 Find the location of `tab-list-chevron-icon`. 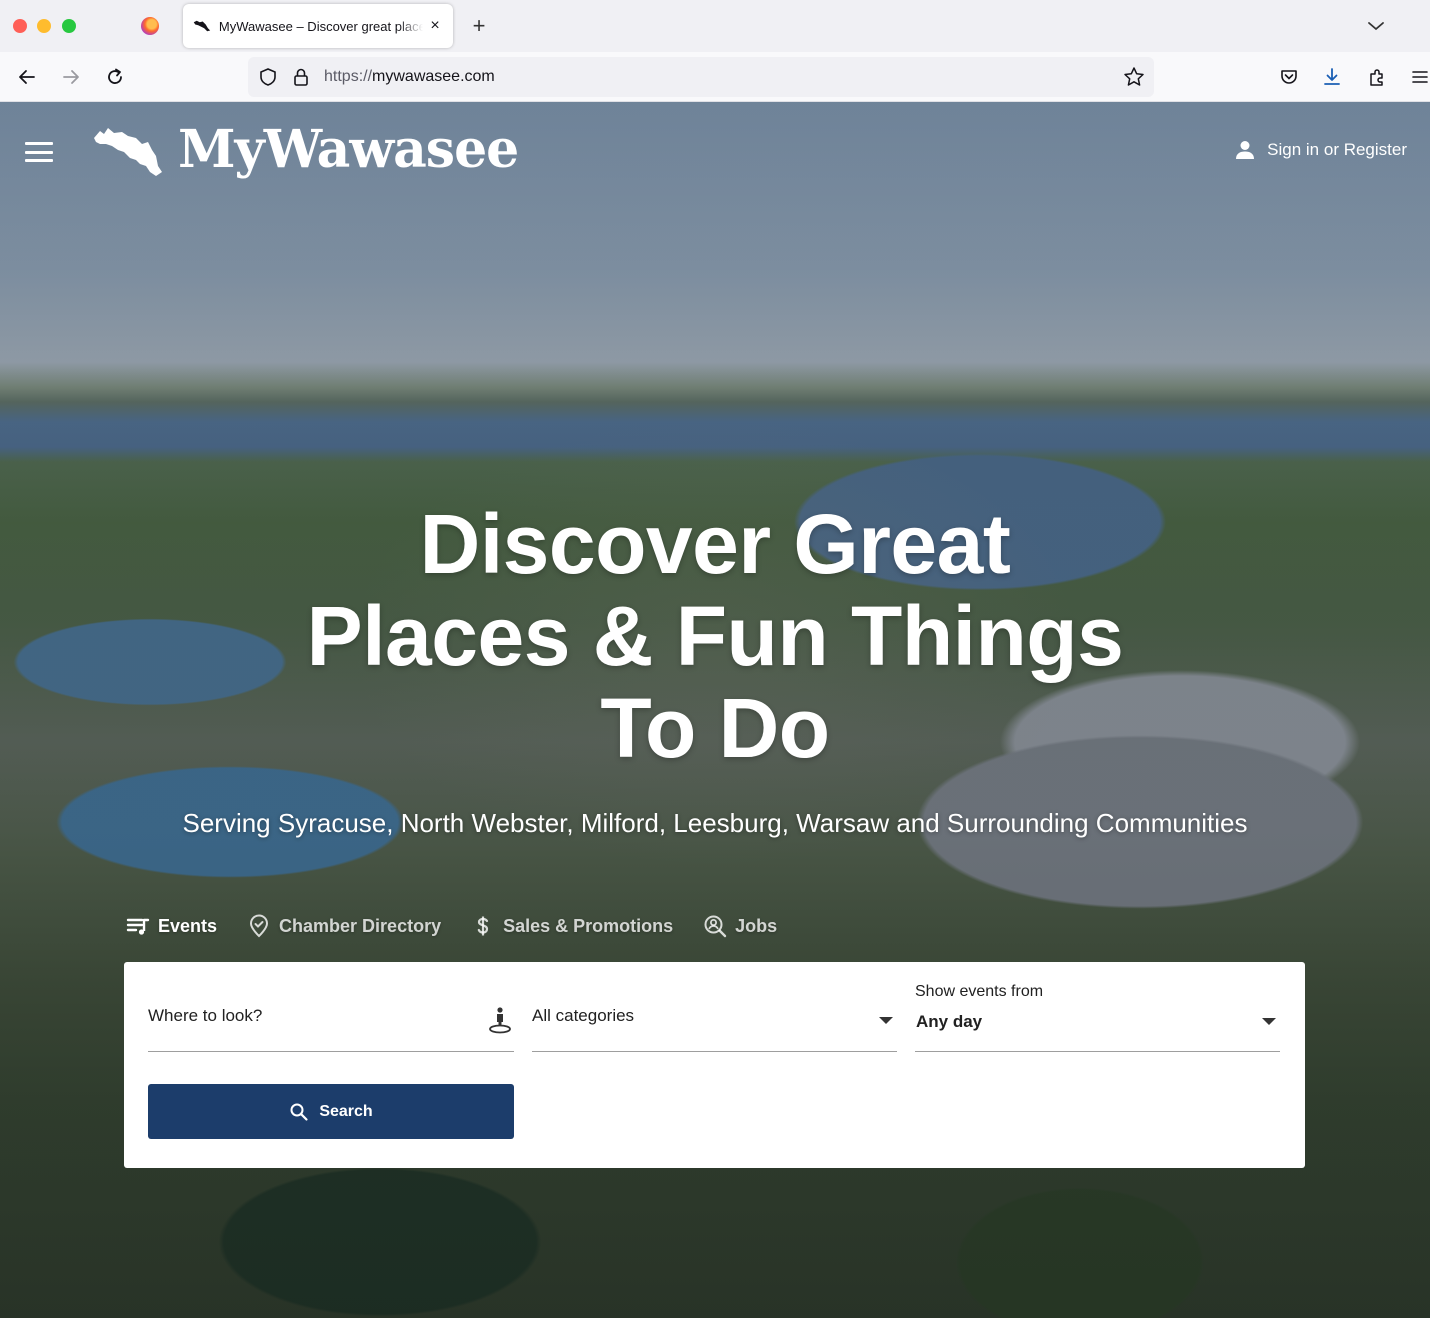

tab-list-chevron-icon is located at coordinates (1376, 26).